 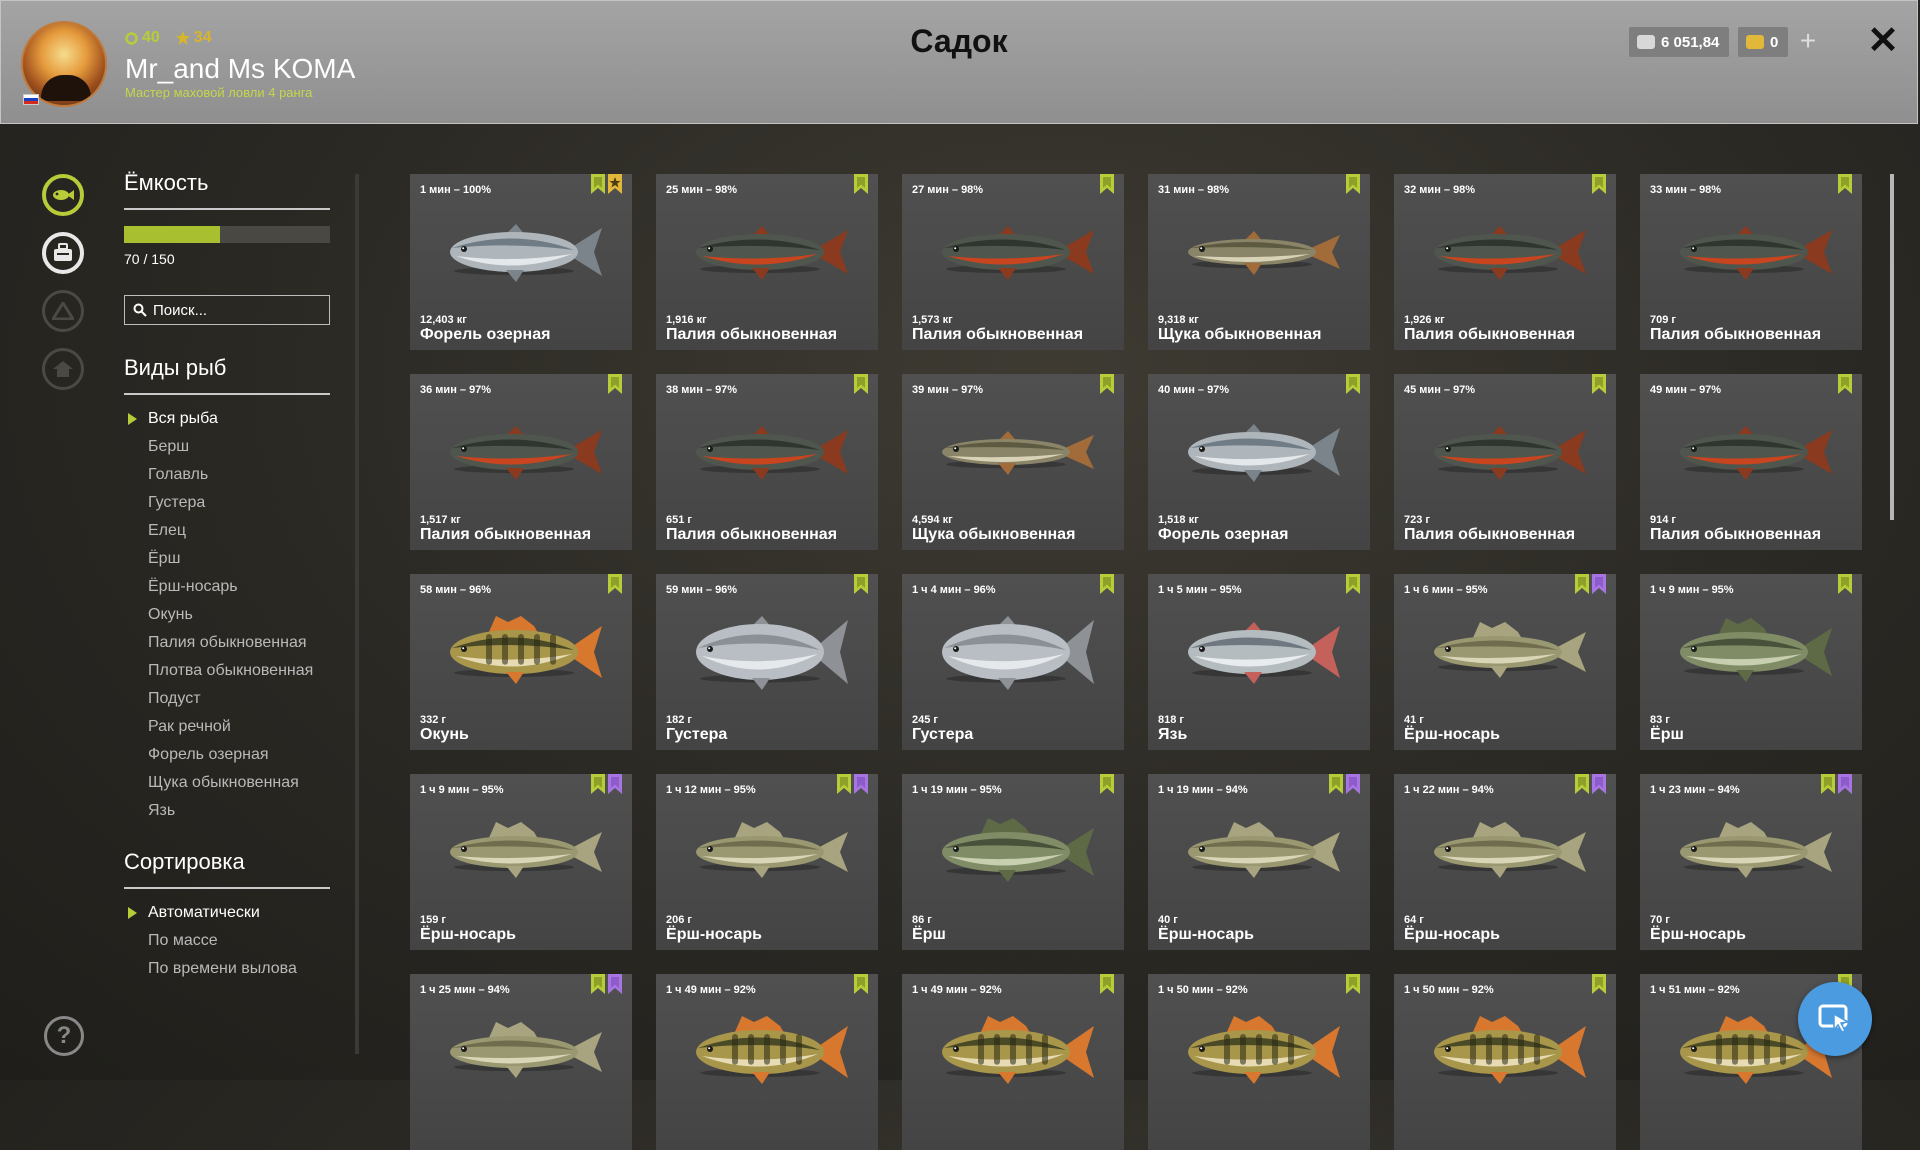 What do you see at coordinates (521, 862) in the screenshot?
I see `fish-card: 1 ч 9 мин – 95% 159 г Ёрш-носарь` at bounding box center [521, 862].